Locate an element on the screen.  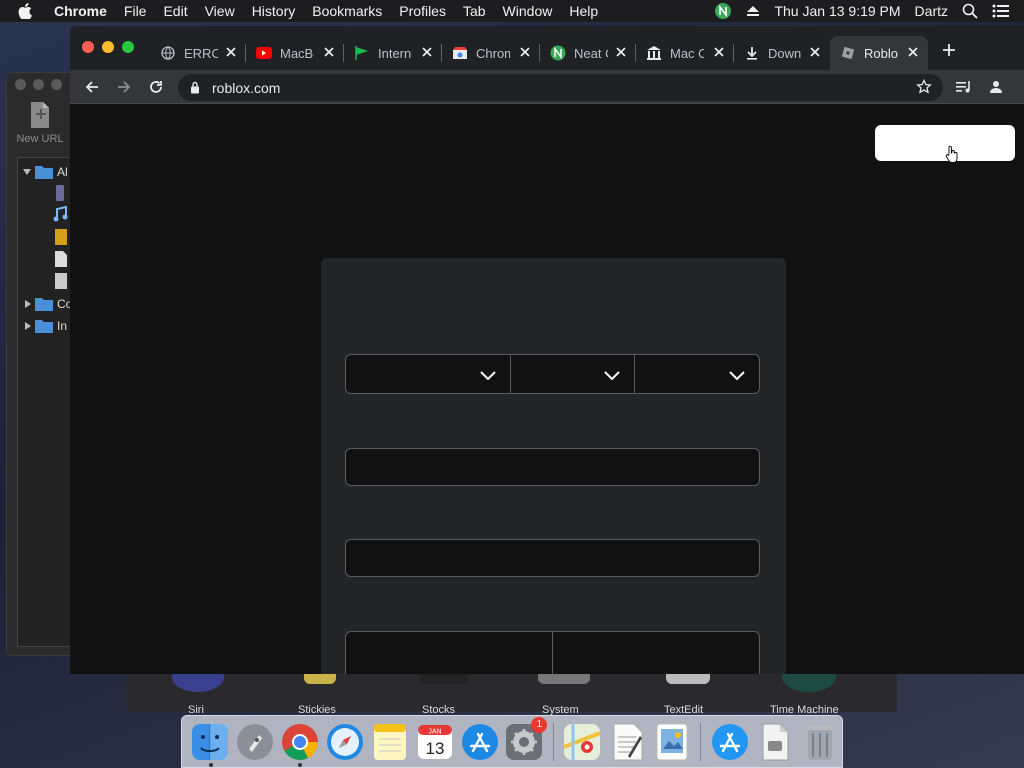
chrome-icon is located at coordinates (300, 744).